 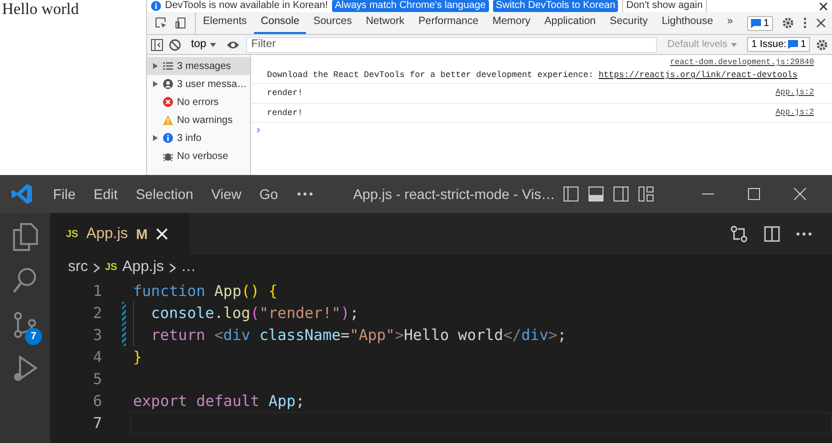 I want to click on menu-item: File, so click(x=64, y=194).